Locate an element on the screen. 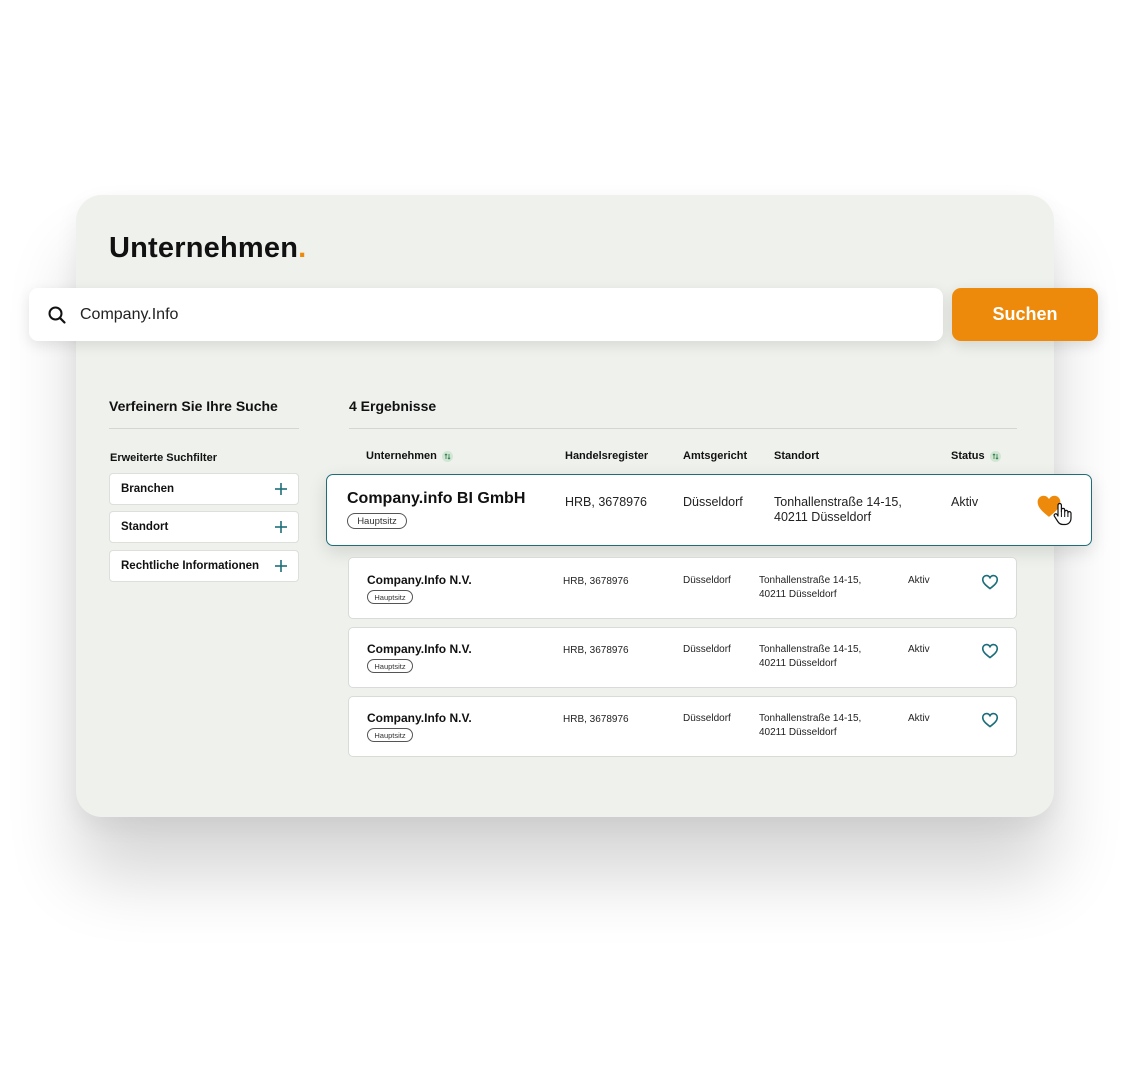  filter-divider is located at coordinates (204, 428).